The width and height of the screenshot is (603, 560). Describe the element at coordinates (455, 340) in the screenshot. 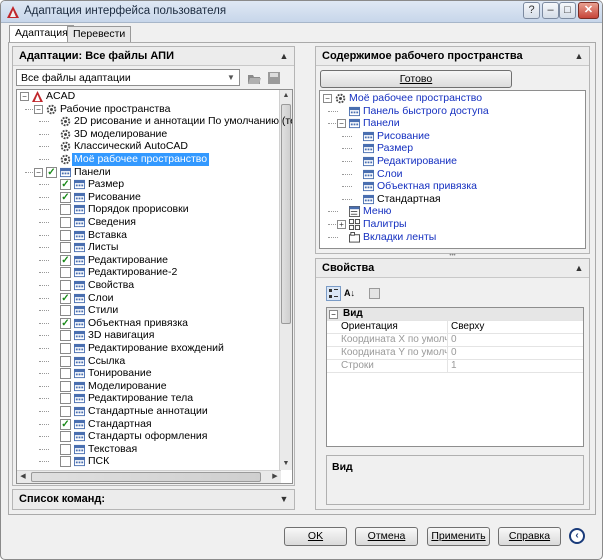

I see `property-row: Координата X по умолчан 0` at that location.